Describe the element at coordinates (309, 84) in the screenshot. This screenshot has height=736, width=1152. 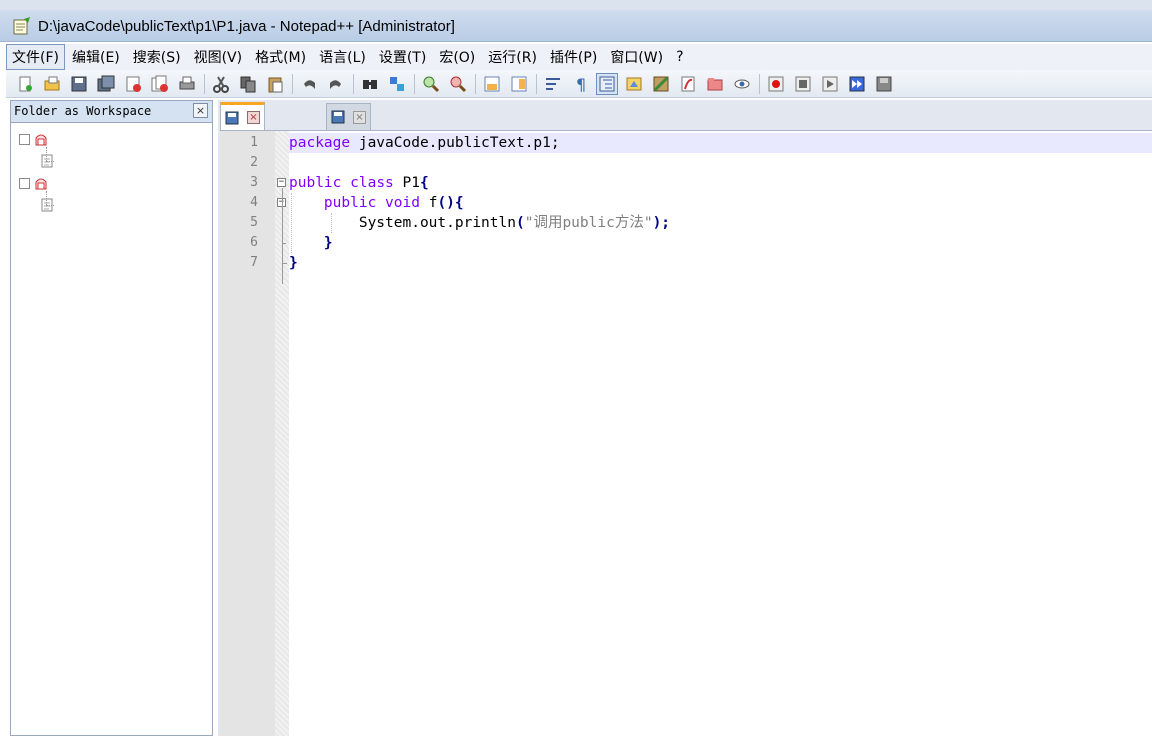
I see `undo-icon` at that location.